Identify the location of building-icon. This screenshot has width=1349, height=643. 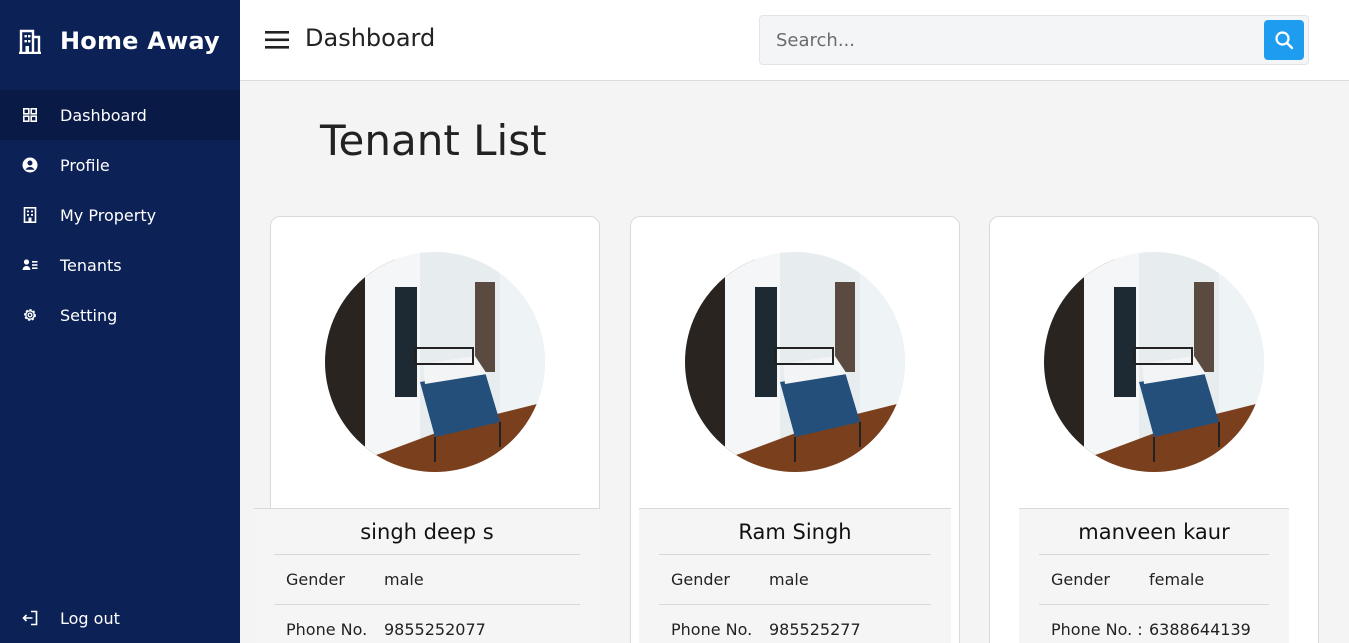
(30, 215).